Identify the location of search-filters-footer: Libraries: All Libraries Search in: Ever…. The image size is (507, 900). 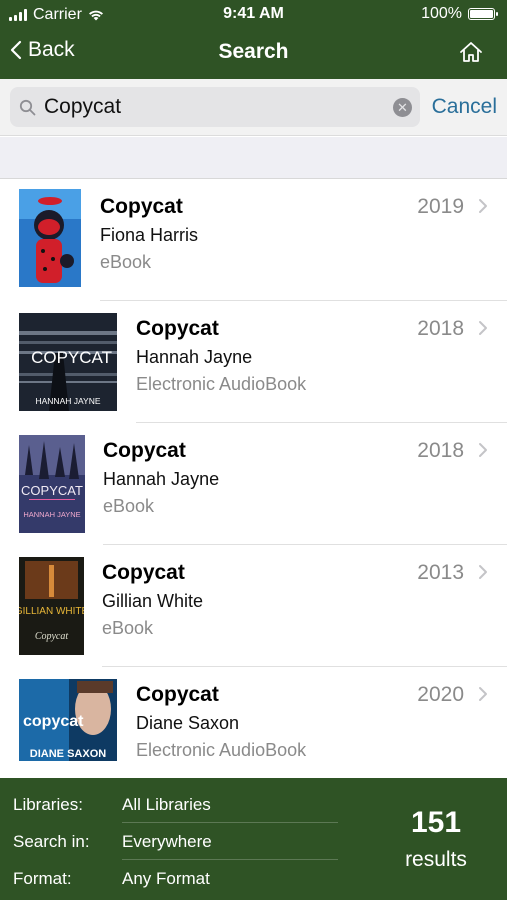
(253, 839).